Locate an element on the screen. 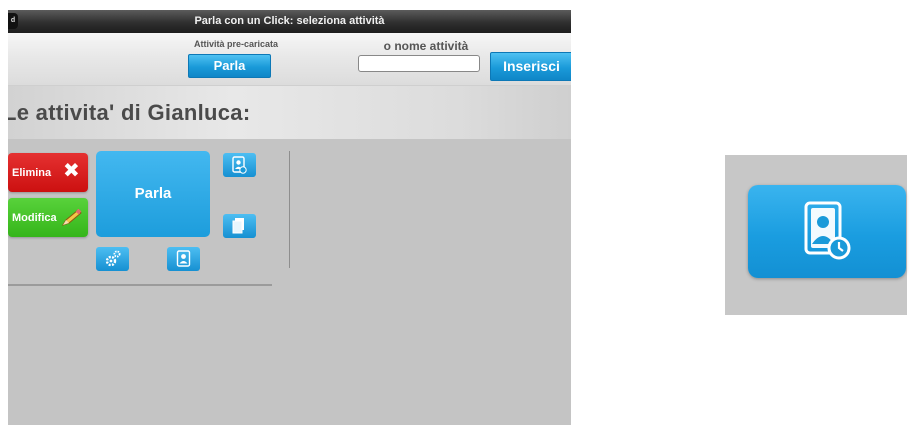 The width and height of the screenshot is (910, 425). edit-label: Modifica is located at coordinates (34, 218).